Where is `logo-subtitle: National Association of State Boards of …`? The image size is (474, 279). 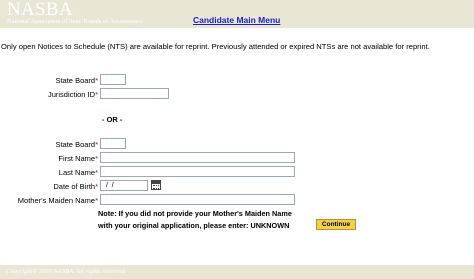 logo-subtitle: National Association of State Boards of … is located at coordinates (75, 21).